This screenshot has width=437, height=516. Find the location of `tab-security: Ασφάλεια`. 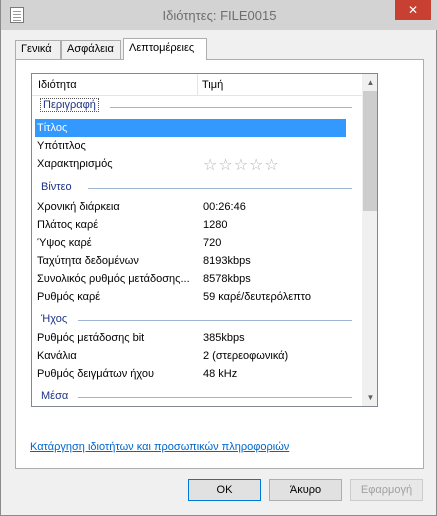

tab-security: Ασφάλεια is located at coordinates (91, 49).